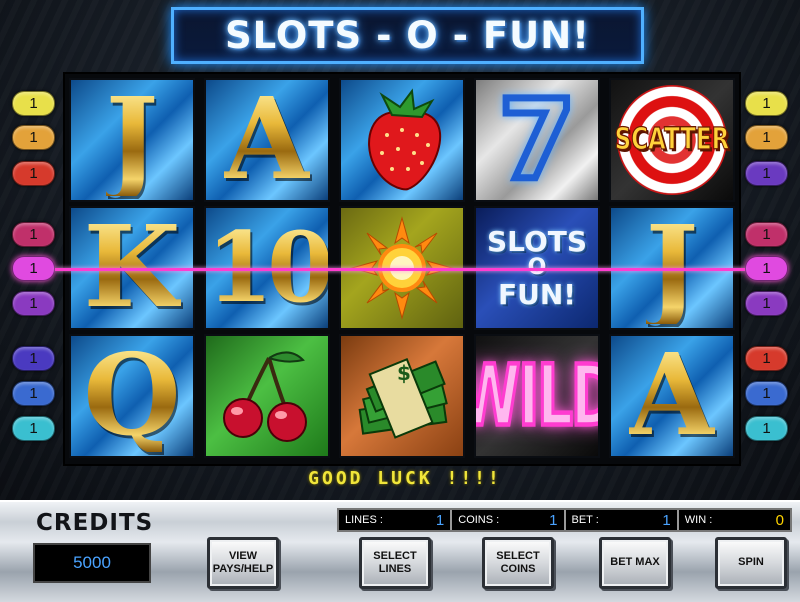 The height and width of the screenshot is (602, 800). I want to click on game-title: SLOTS - O - FUN!, so click(407, 35).